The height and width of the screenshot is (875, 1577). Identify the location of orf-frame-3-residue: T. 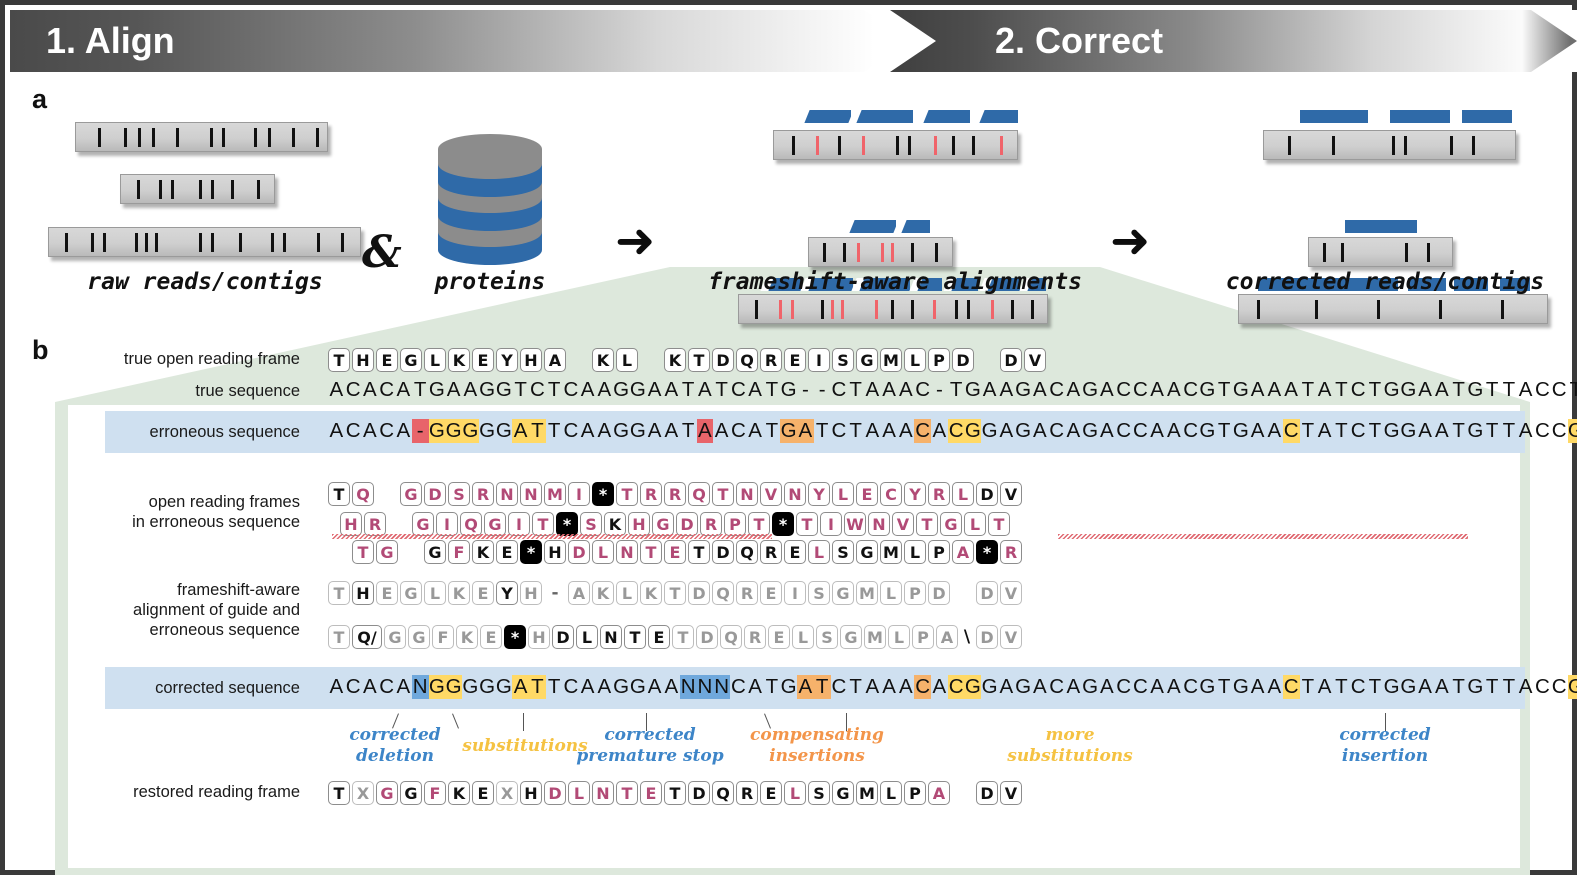
(699, 552).